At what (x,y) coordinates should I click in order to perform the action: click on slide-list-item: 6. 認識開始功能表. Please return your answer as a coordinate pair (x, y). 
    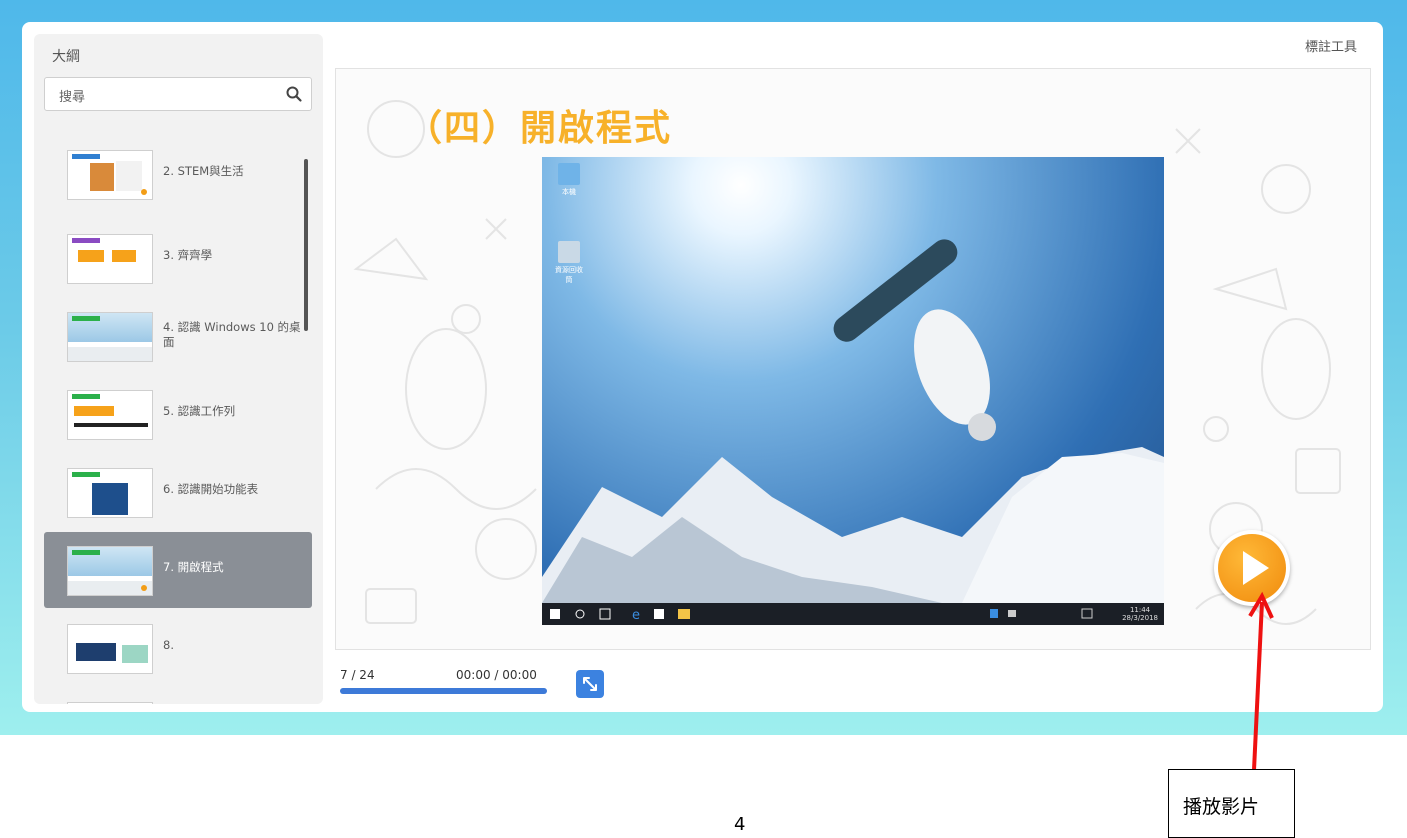
    Looking at the image, I should click on (178, 492).